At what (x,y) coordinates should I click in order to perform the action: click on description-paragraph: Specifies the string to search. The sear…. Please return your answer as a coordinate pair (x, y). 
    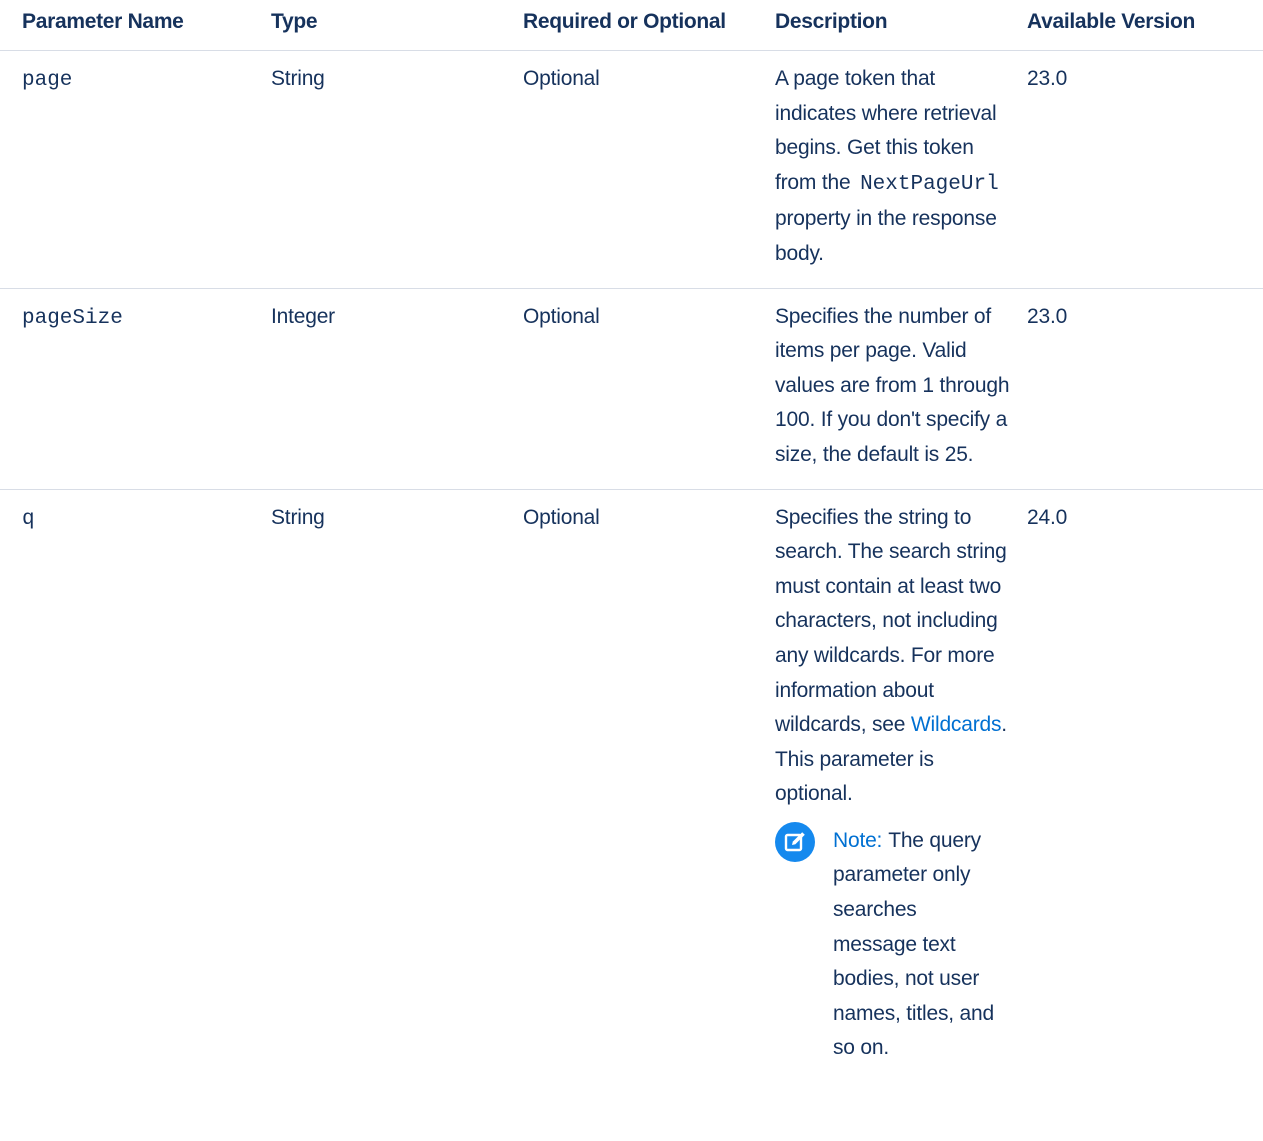
    Looking at the image, I should click on (894, 656).